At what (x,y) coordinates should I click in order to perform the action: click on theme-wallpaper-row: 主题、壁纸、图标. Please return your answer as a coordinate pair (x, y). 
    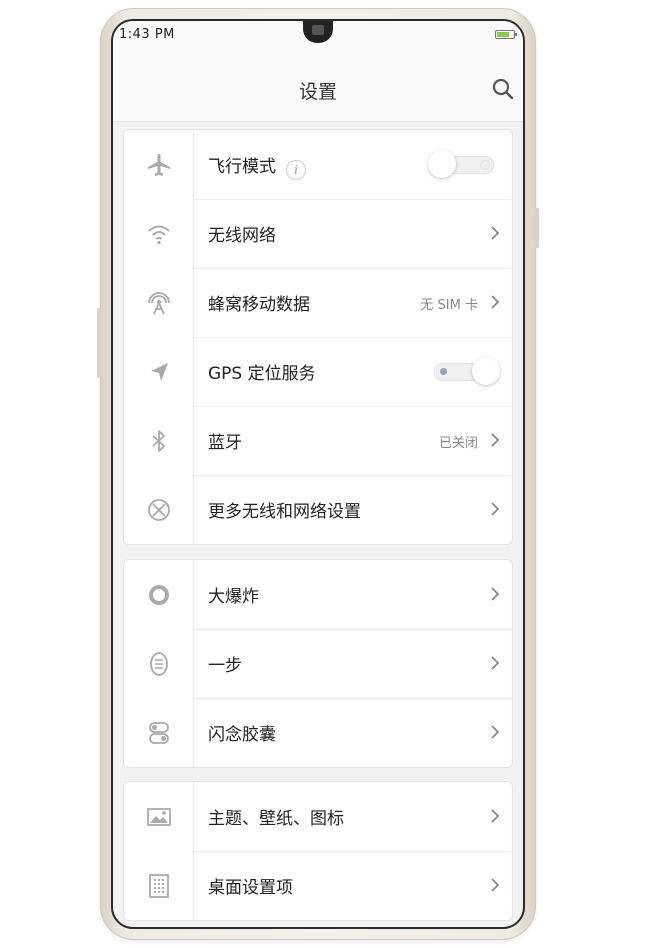
    Looking at the image, I should click on (318, 816).